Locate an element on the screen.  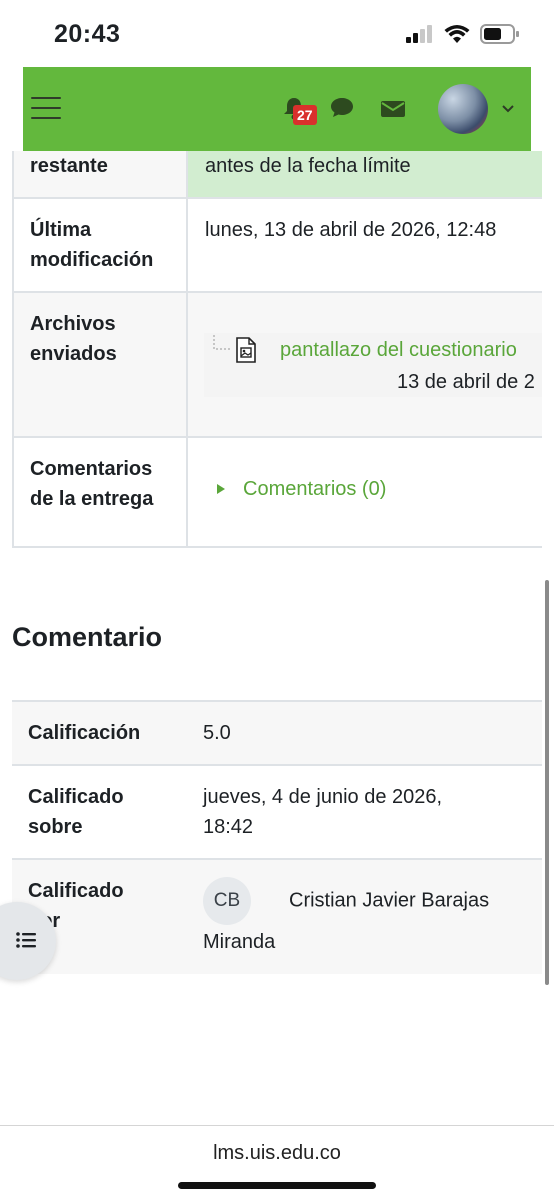
page-scrollbar is located at coordinates (547, 782).